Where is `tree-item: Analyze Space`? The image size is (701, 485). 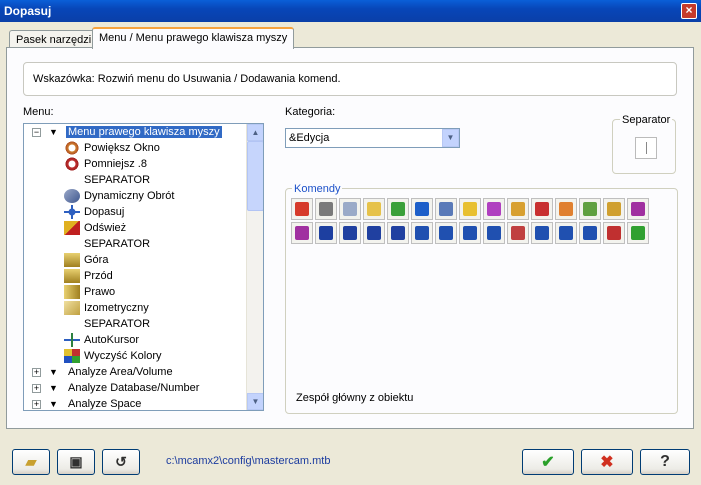
tree-item: Analyze Space is located at coordinates (104, 403).